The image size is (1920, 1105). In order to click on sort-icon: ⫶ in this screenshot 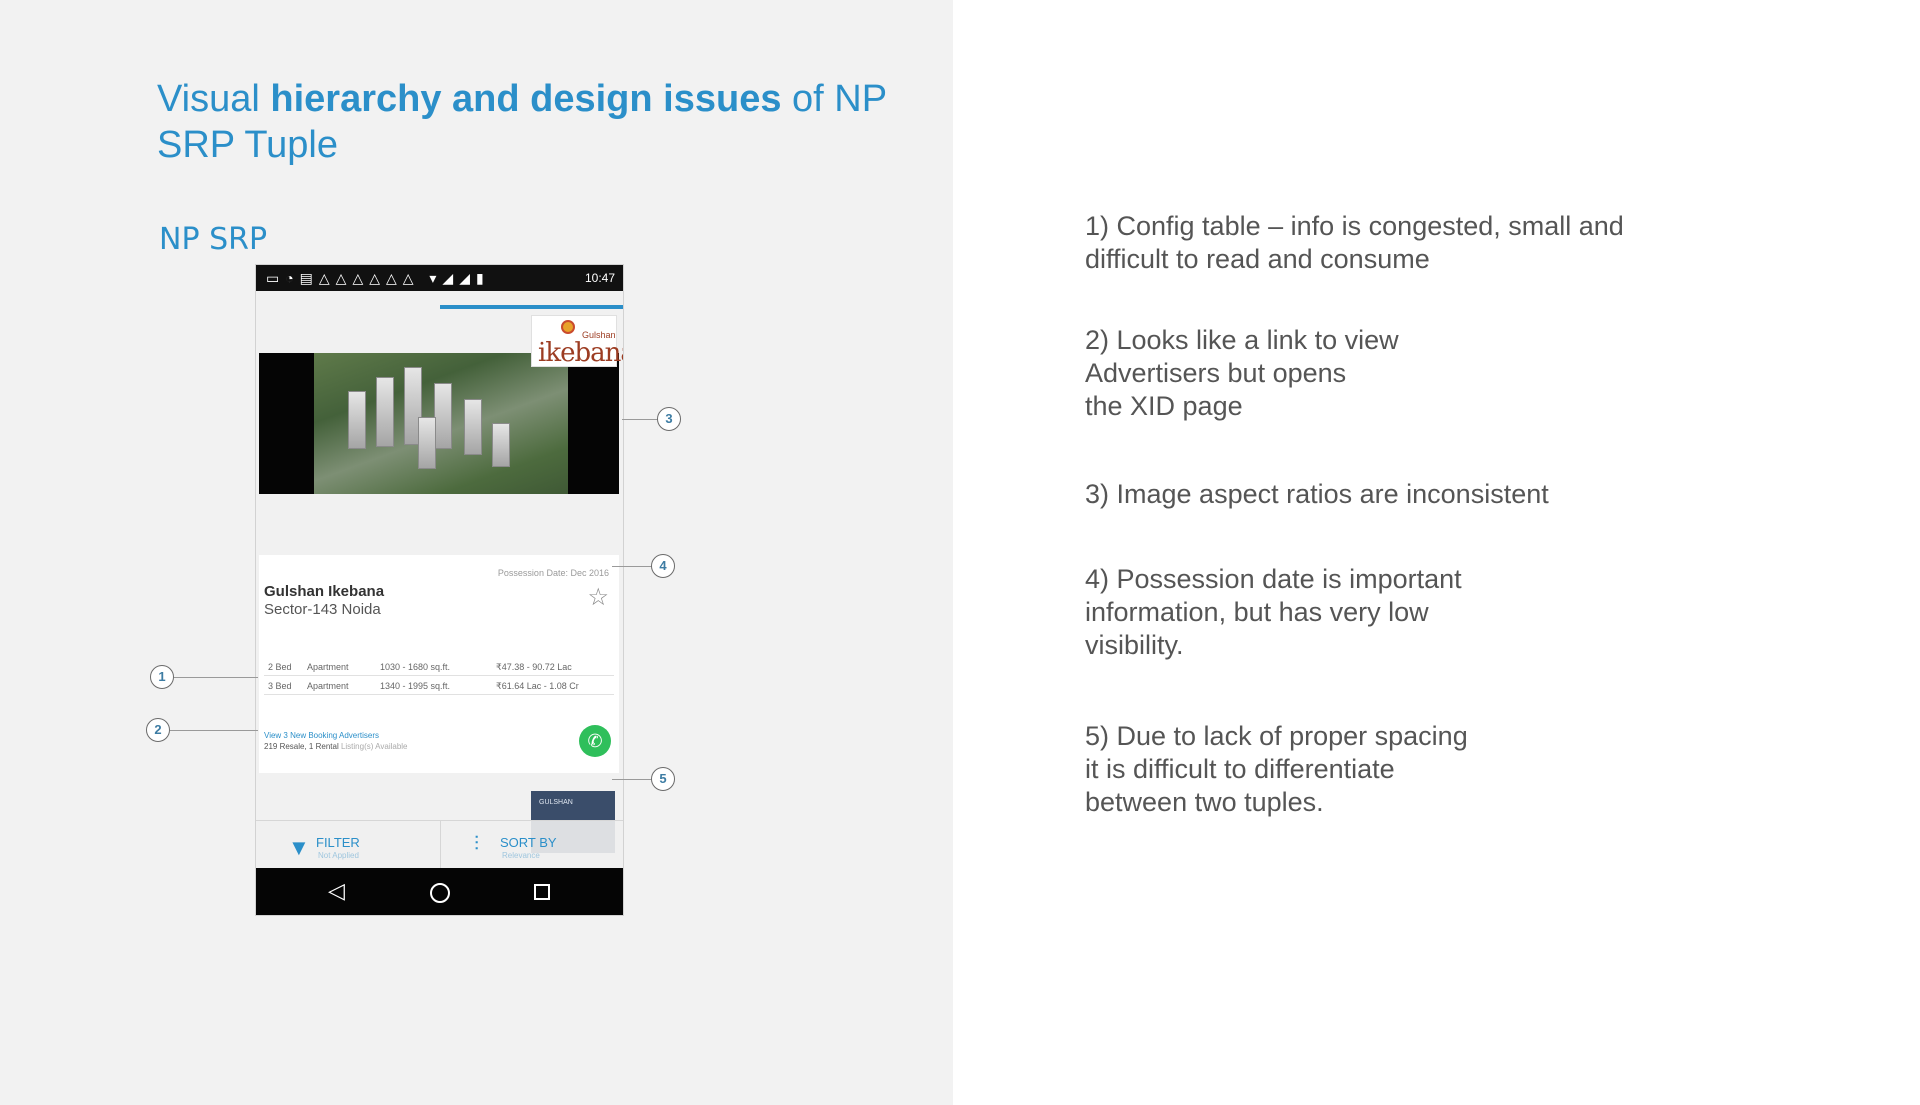, I will do `click(476, 844)`.